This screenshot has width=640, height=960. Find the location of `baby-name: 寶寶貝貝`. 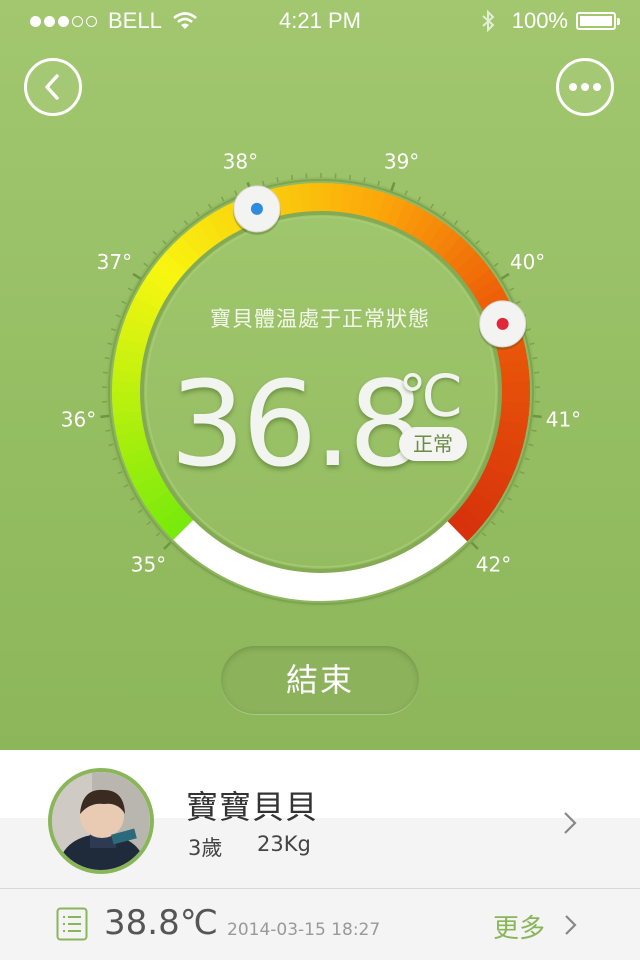

baby-name: 寶寶貝貝 is located at coordinates (252, 807).